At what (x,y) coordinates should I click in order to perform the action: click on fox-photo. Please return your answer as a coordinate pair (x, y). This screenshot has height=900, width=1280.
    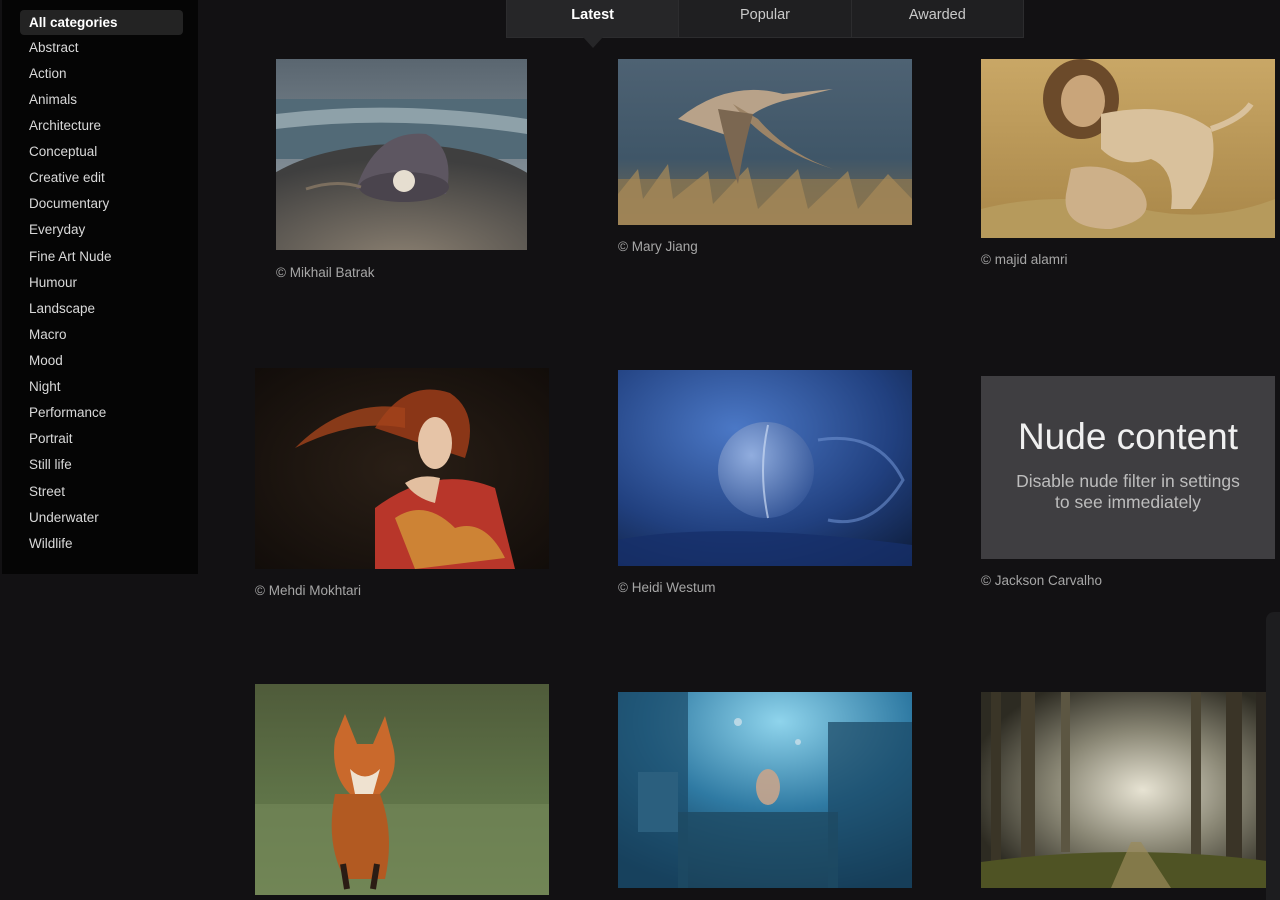
    Looking at the image, I should click on (402, 789).